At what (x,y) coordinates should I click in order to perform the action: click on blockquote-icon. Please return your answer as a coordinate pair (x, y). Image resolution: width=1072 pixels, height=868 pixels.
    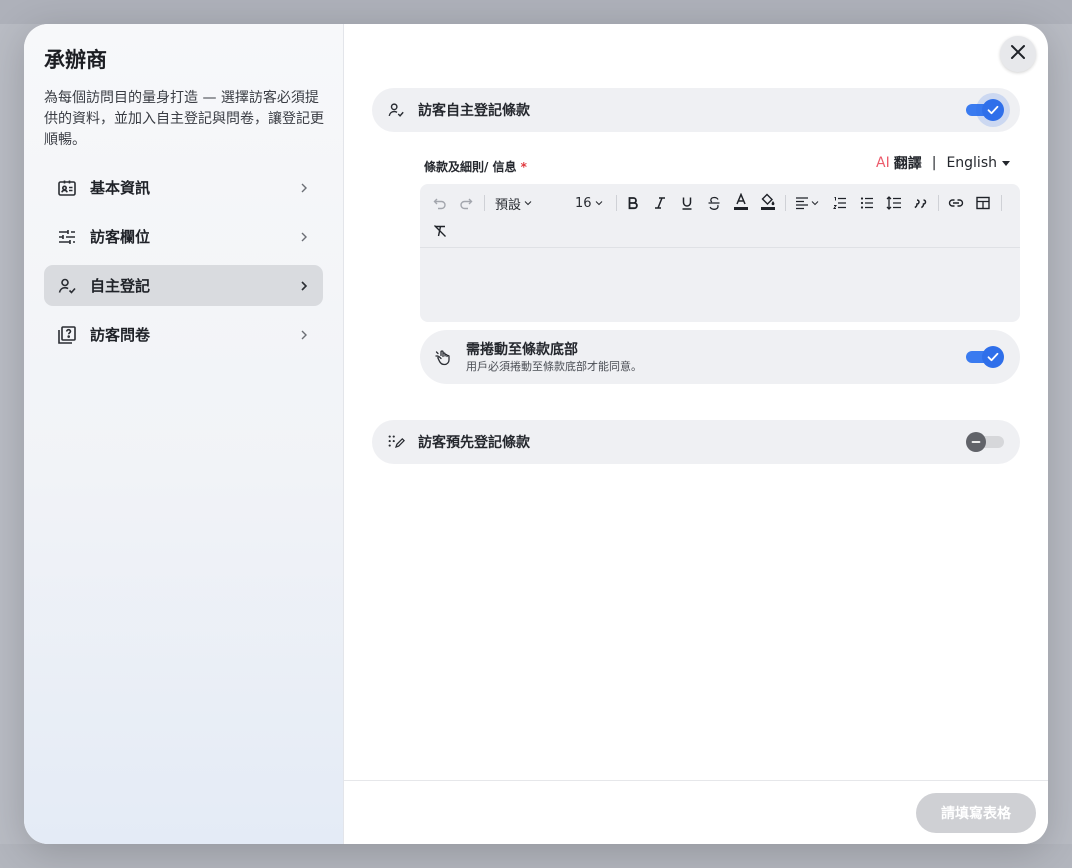
    Looking at the image, I should click on (921, 203).